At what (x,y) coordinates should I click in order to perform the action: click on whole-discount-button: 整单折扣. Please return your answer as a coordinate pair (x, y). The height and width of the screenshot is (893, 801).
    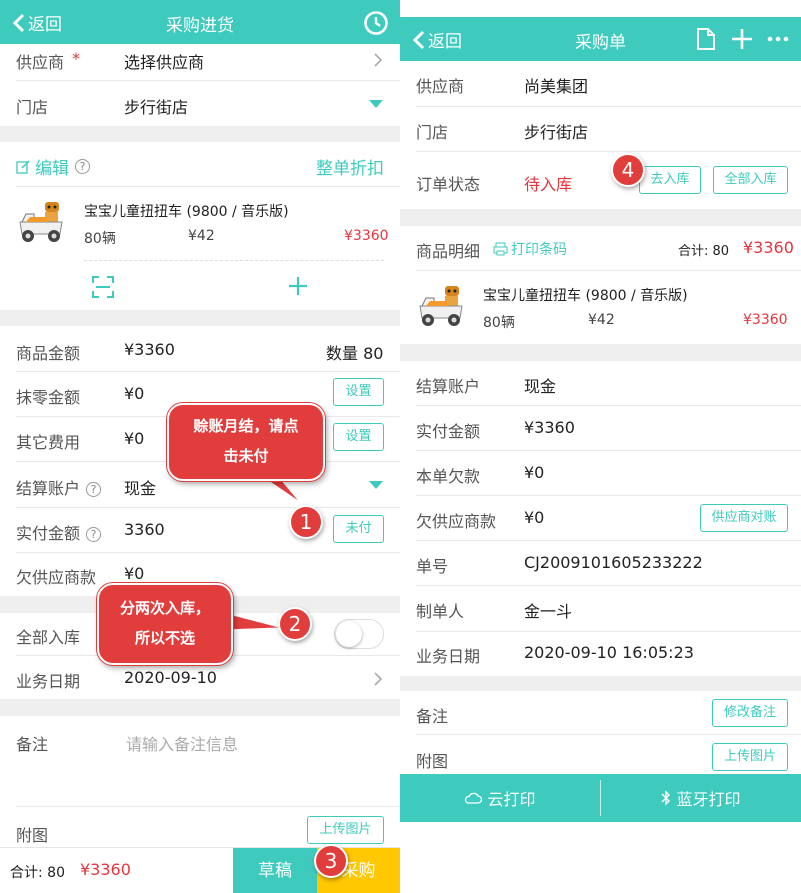
    Looking at the image, I should click on (350, 166).